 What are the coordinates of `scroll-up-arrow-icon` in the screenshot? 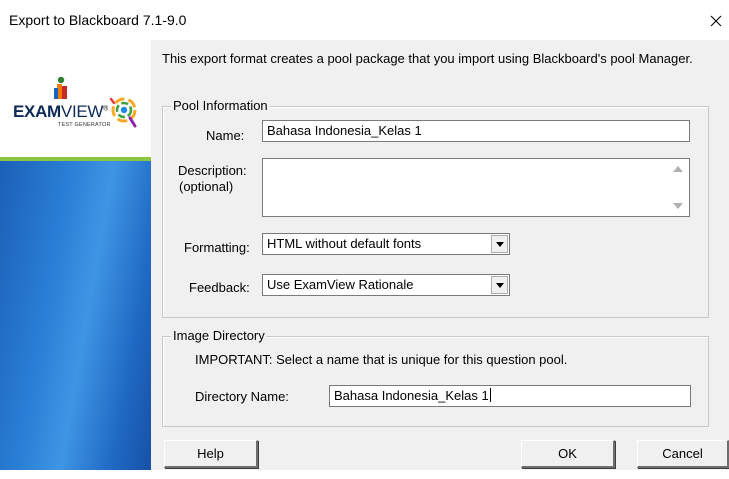 It's located at (678, 169).